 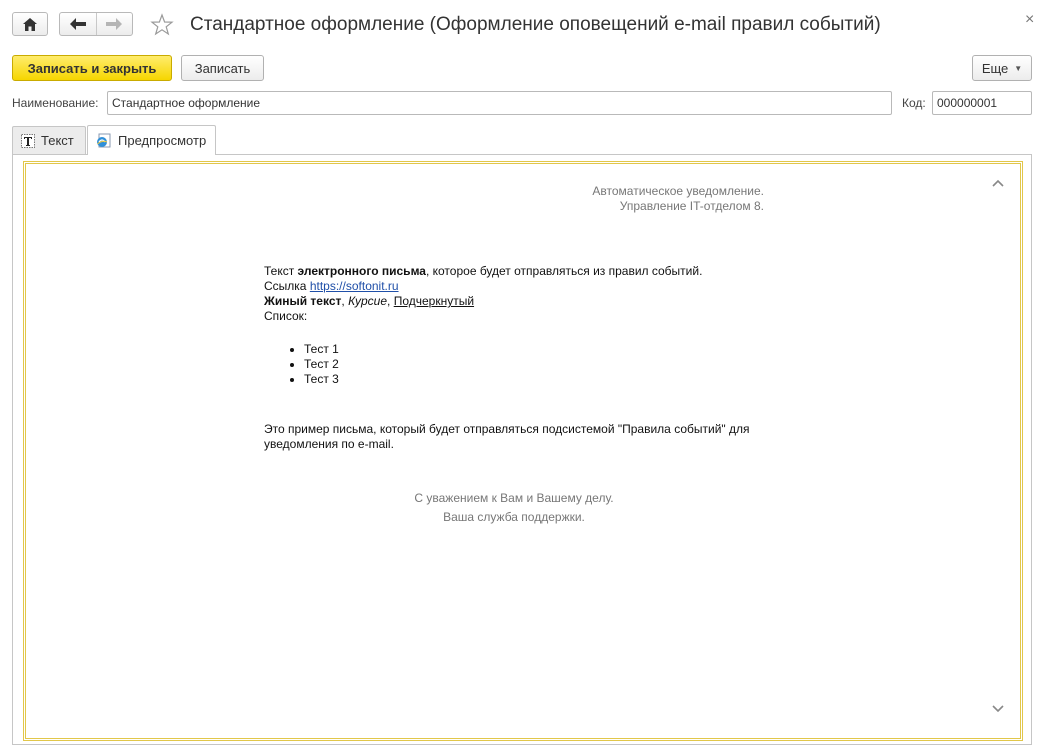 I want to click on favorite-star-icon, so click(x=162, y=25).